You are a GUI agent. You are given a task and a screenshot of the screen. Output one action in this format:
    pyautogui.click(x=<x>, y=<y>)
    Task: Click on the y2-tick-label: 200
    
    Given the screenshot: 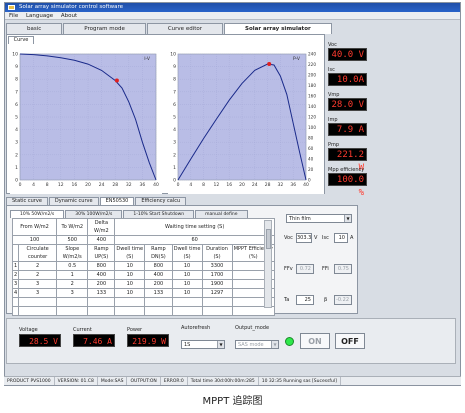 What is the action you would take?
    pyautogui.click(x=312, y=75)
    